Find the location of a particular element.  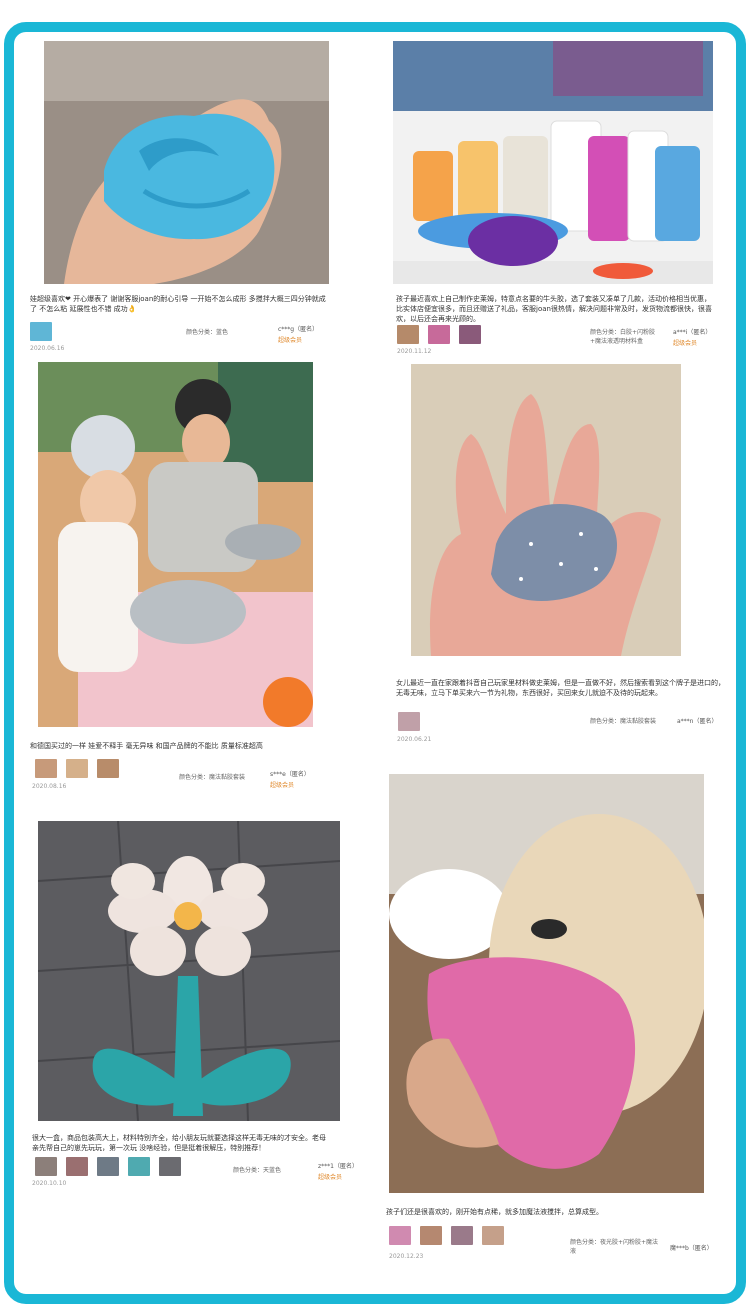

review-photo-glitter is located at coordinates (546, 510).